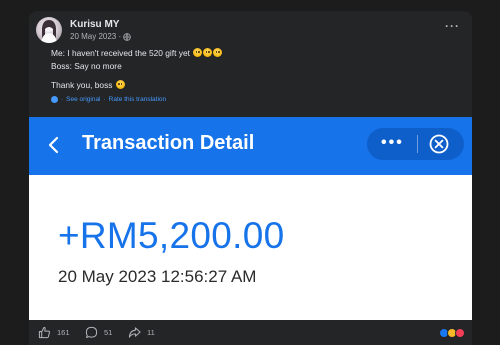 This screenshot has height=345, width=500. What do you see at coordinates (157, 276) in the screenshot?
I see `transaction-datetime: 20 May 2023 12:56:27 AM` at bounding box center [157, 276].